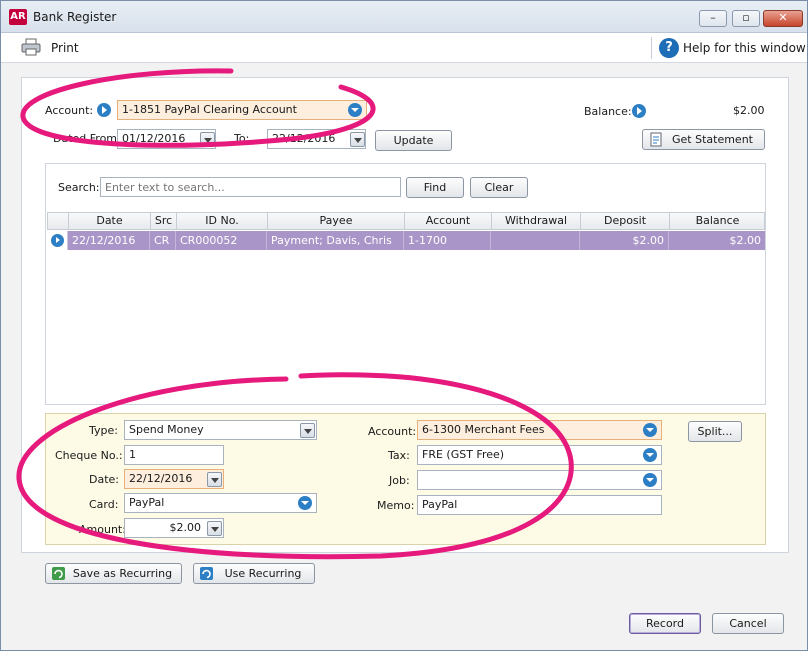 Image resolution: width=808 pixels, height=651 pixels. I want to click on cell-balance: $2.00, so click(745, 240).